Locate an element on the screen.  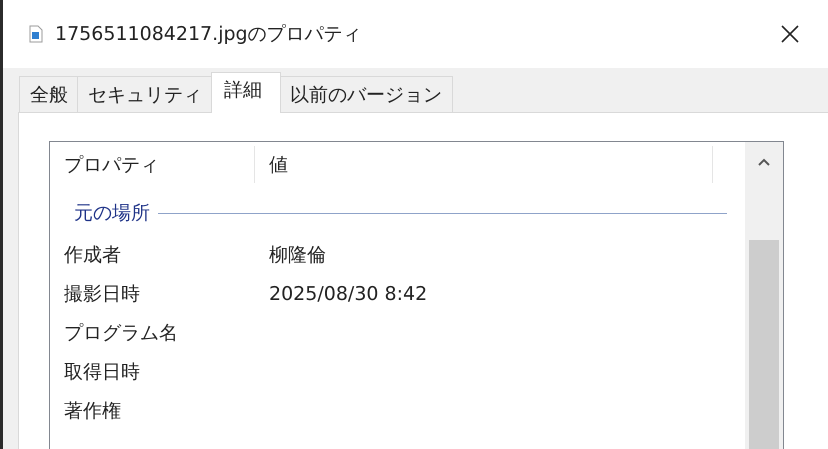
property-name: 作成者 is located at coordinates (92, 255).